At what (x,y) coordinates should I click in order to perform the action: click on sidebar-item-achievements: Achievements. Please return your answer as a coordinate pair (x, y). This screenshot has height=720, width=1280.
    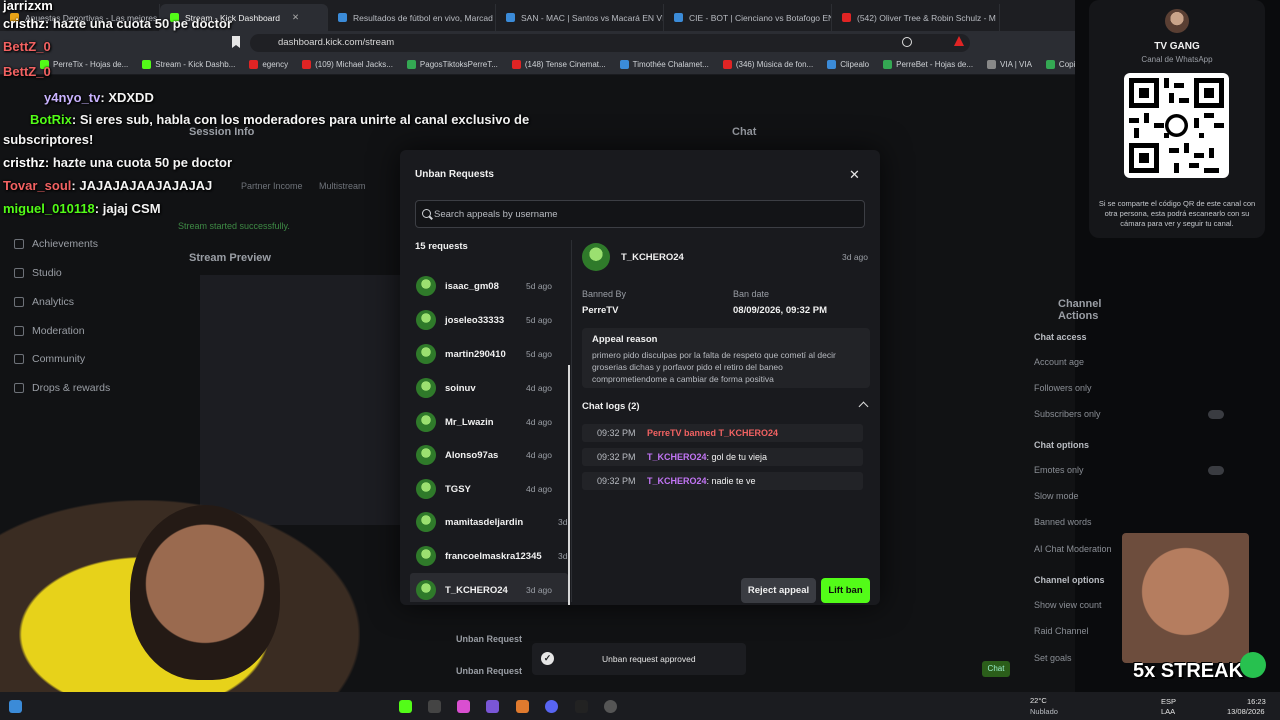
    Looking at the image, I should click on (56, 244).